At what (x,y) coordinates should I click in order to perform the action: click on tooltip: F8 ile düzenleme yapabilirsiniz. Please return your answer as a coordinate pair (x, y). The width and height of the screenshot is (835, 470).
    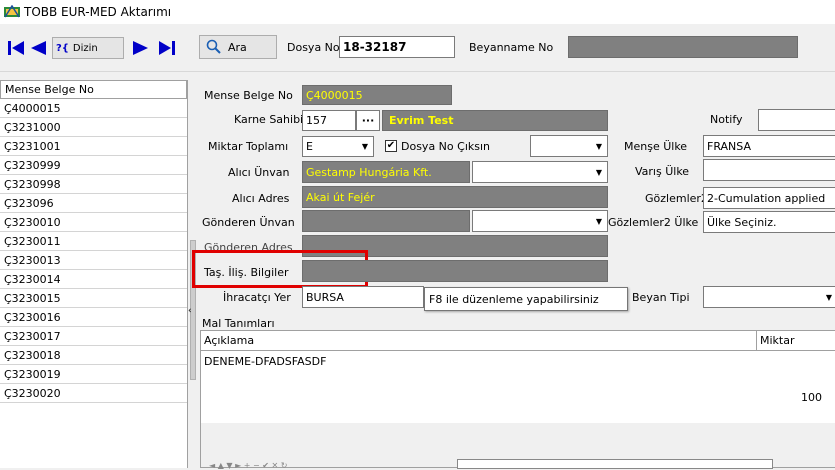
    Looking at the image, I should click on (526, 299).